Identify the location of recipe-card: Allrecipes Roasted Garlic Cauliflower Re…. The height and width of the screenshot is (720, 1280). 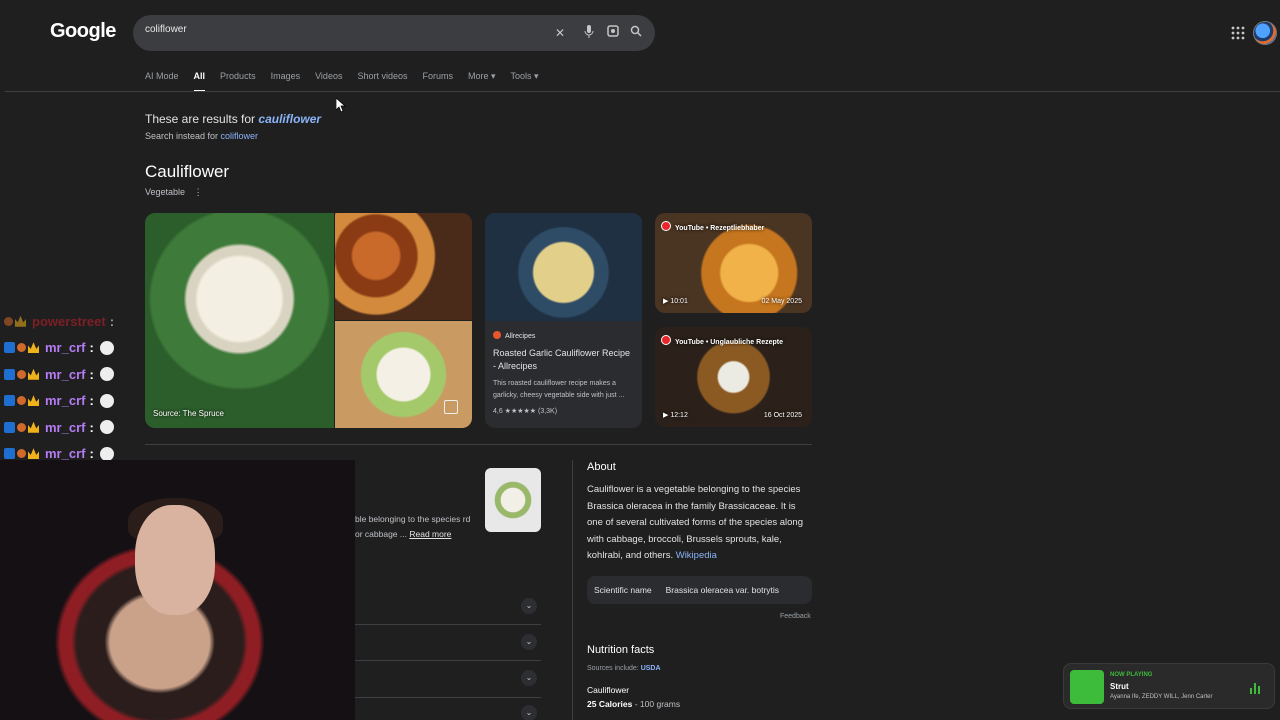
(563, 320).